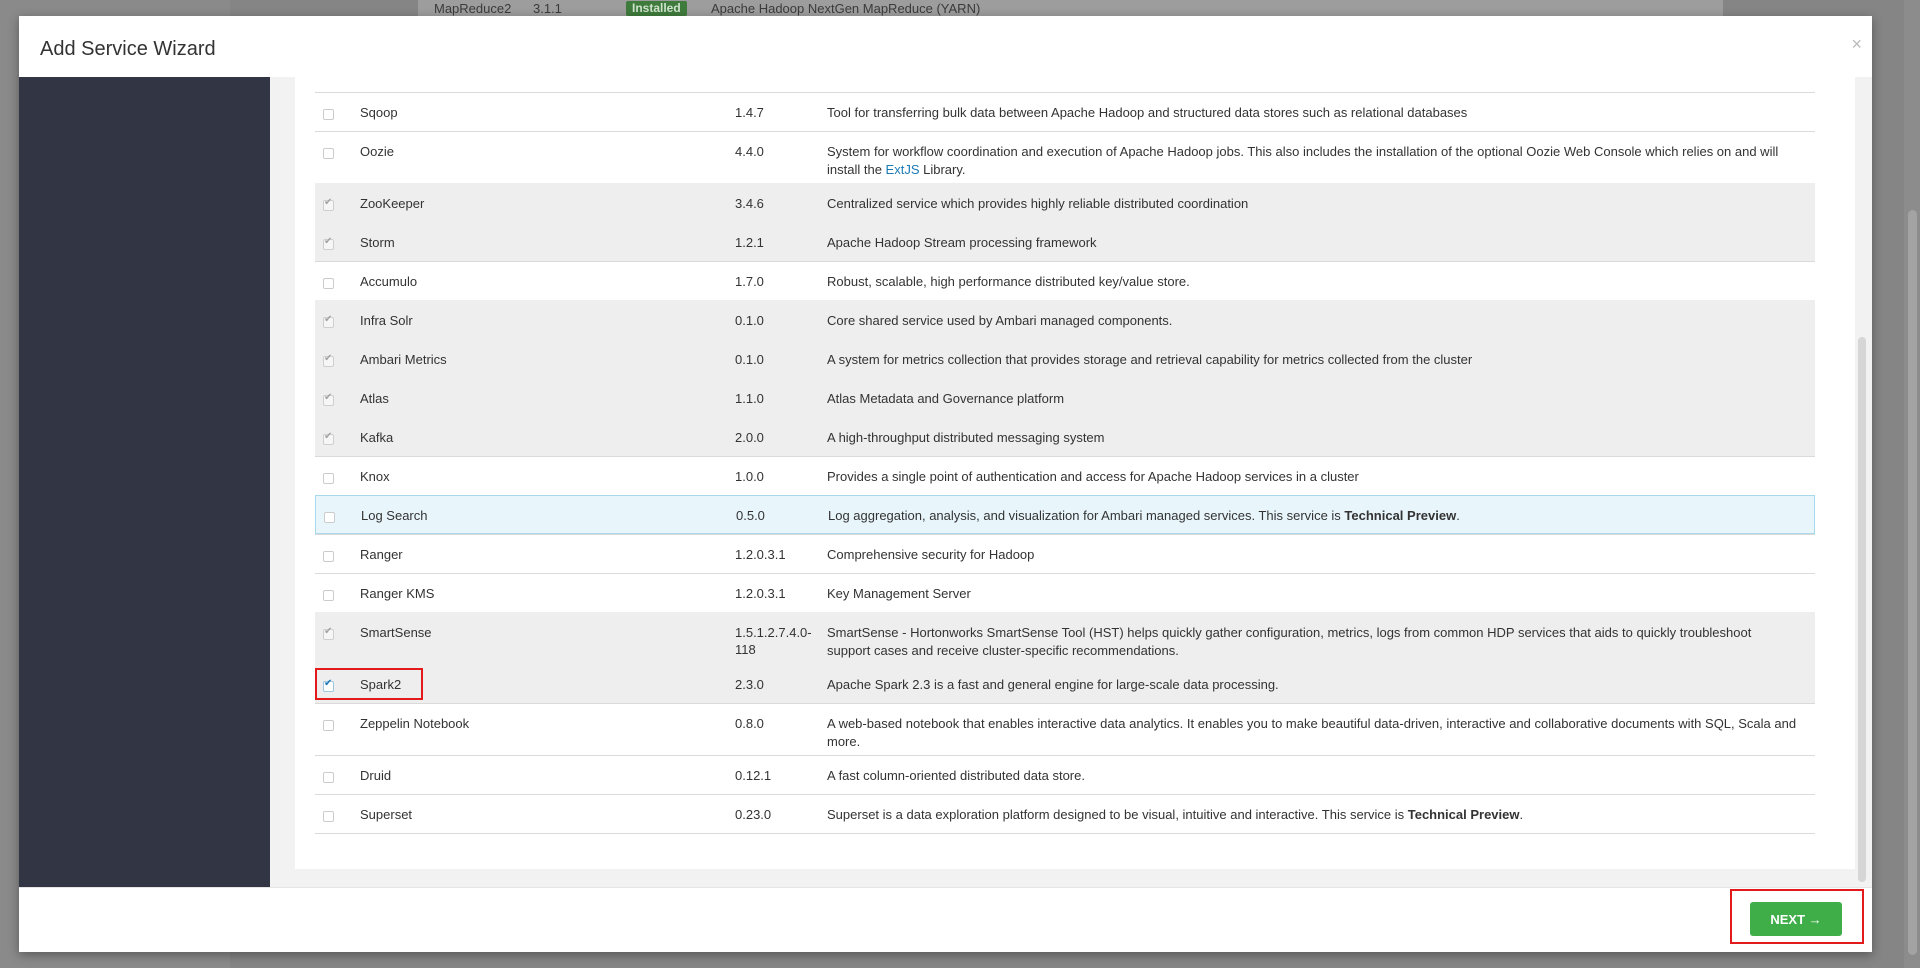 The width and height of the screenshot is (1920, 968). What do you see at coordinates (394, 515) in the screenshot?
I see `service-name: Log Search` at bounding box center [394, 515].